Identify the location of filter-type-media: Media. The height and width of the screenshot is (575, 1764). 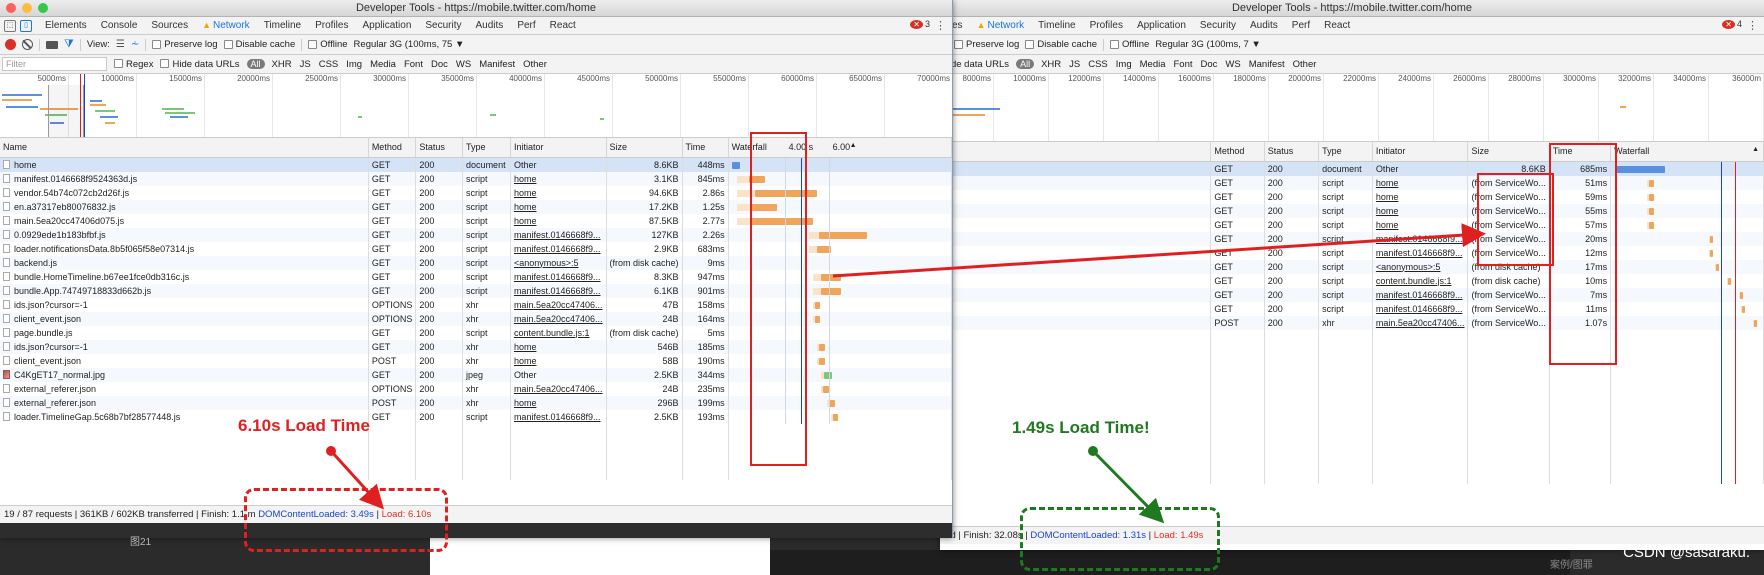
(1153, 64).